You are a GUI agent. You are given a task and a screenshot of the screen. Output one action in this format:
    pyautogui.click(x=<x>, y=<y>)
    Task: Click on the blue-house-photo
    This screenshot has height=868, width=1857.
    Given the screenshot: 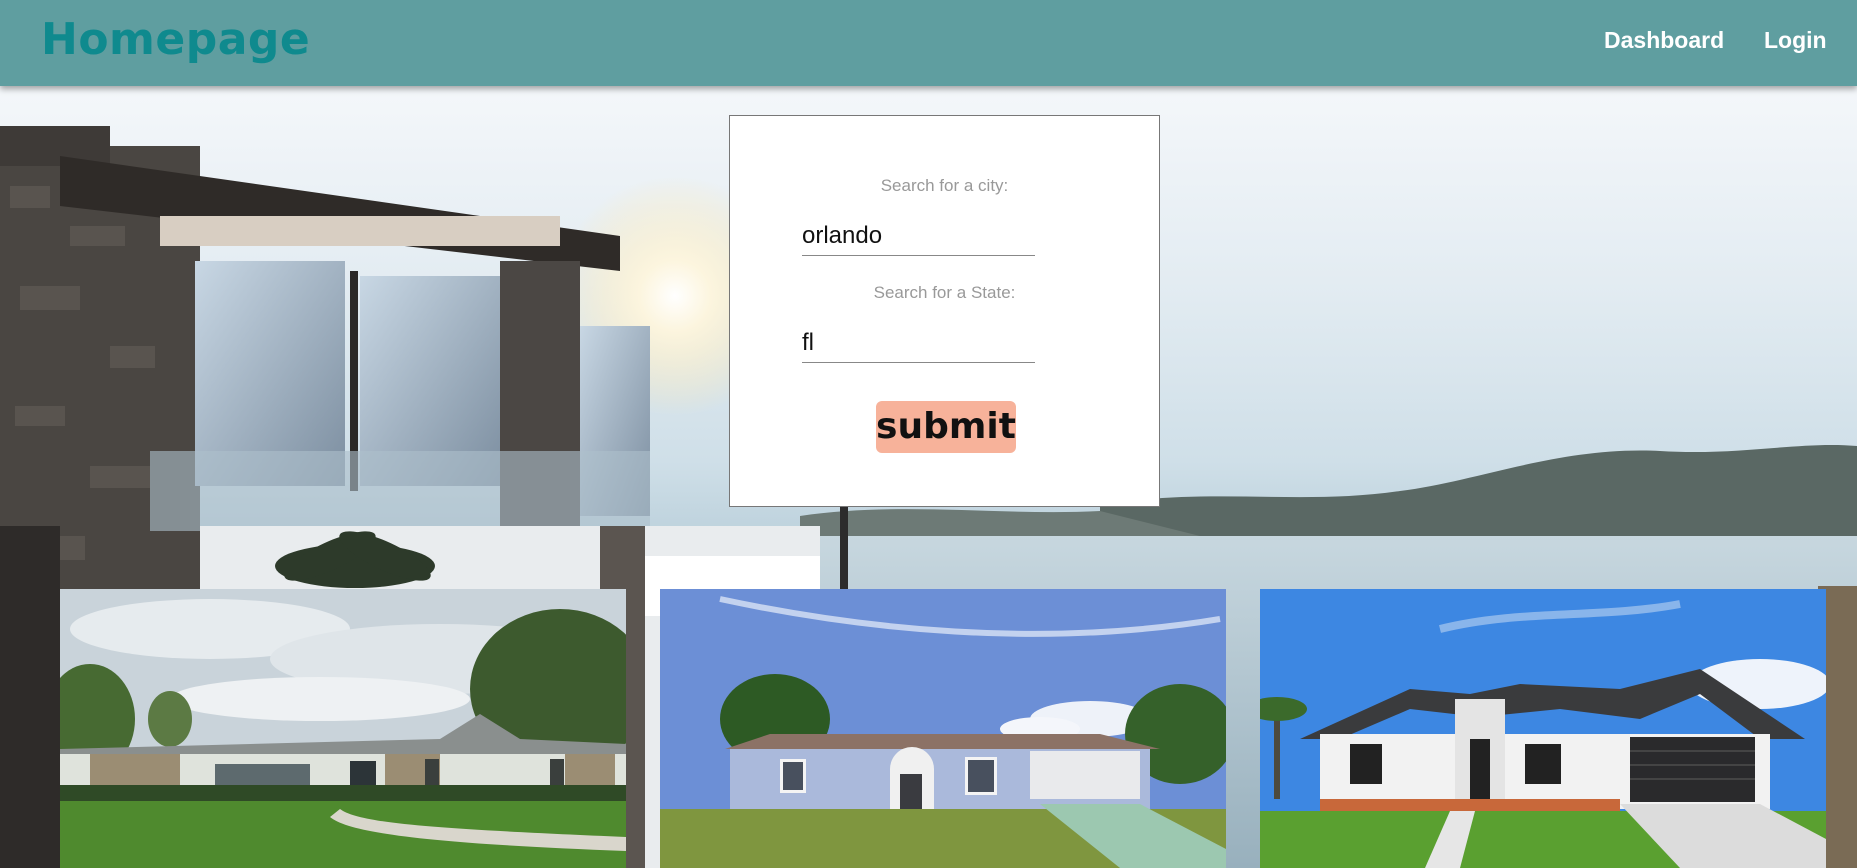 What is the action you would take?
    pyautogui.click(x=943, y=728)
    